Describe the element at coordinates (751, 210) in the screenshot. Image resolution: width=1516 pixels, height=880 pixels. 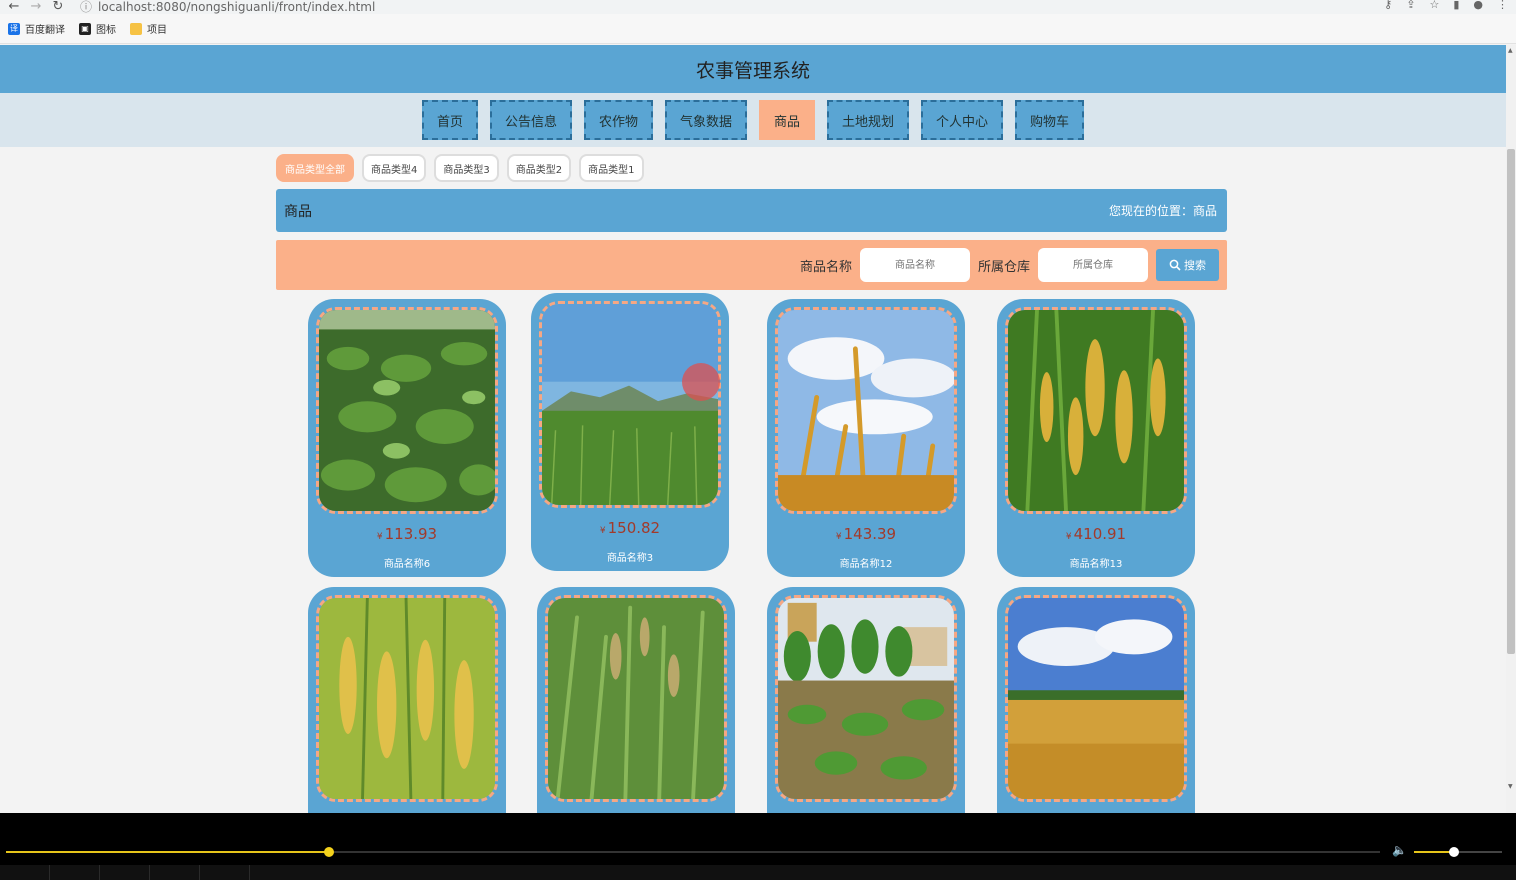
I see `breadcrumb: 商品 您现在的位置：商品` at that location.